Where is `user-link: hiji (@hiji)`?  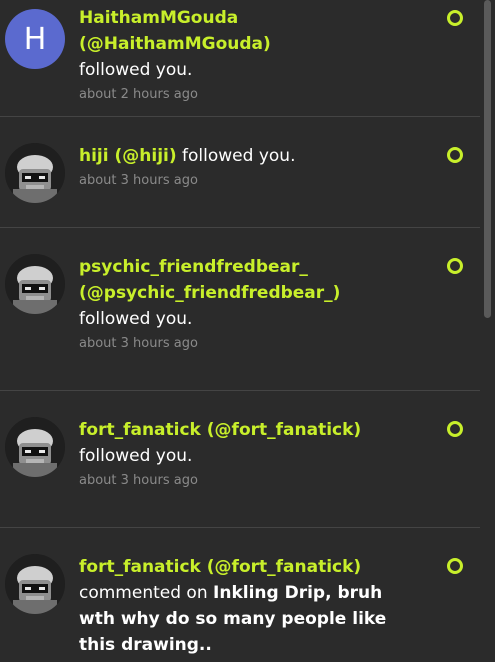
user-link: hiji (@hiji) is located at coordinates (128, 156).